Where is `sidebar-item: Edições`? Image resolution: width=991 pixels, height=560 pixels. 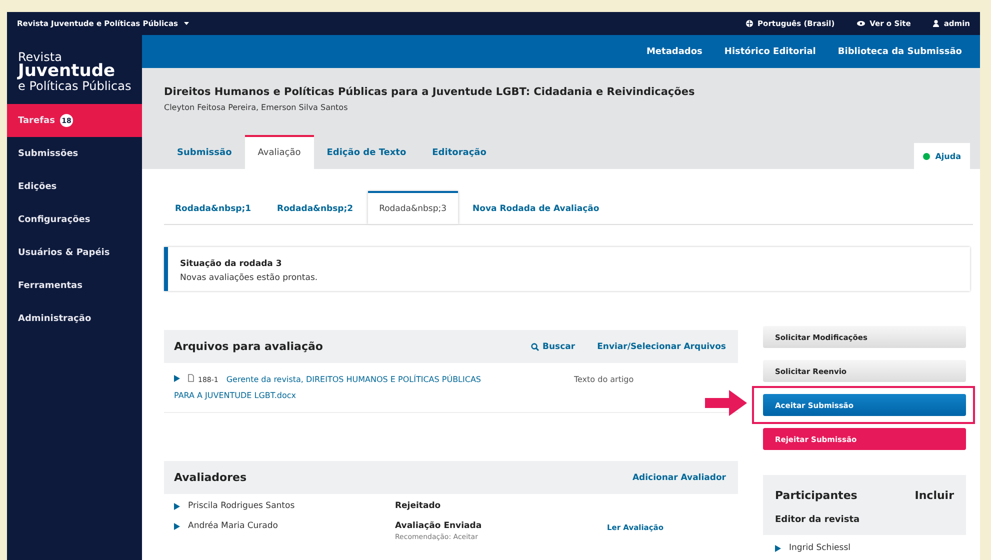
sidebar-item: Edições is located at coordinates (74, 186).